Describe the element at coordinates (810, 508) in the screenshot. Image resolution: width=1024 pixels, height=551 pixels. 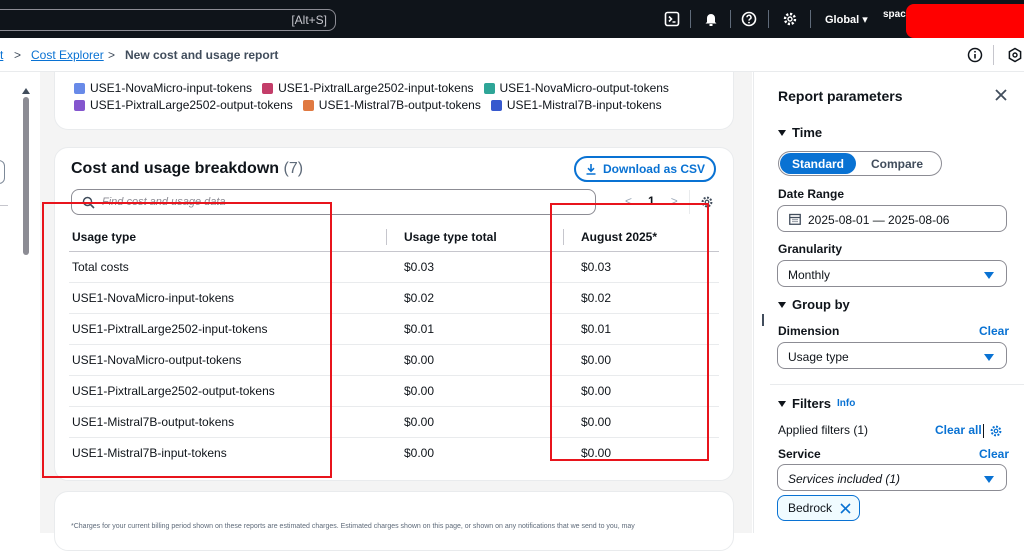
I see `token-label: Bedrock` at that location.